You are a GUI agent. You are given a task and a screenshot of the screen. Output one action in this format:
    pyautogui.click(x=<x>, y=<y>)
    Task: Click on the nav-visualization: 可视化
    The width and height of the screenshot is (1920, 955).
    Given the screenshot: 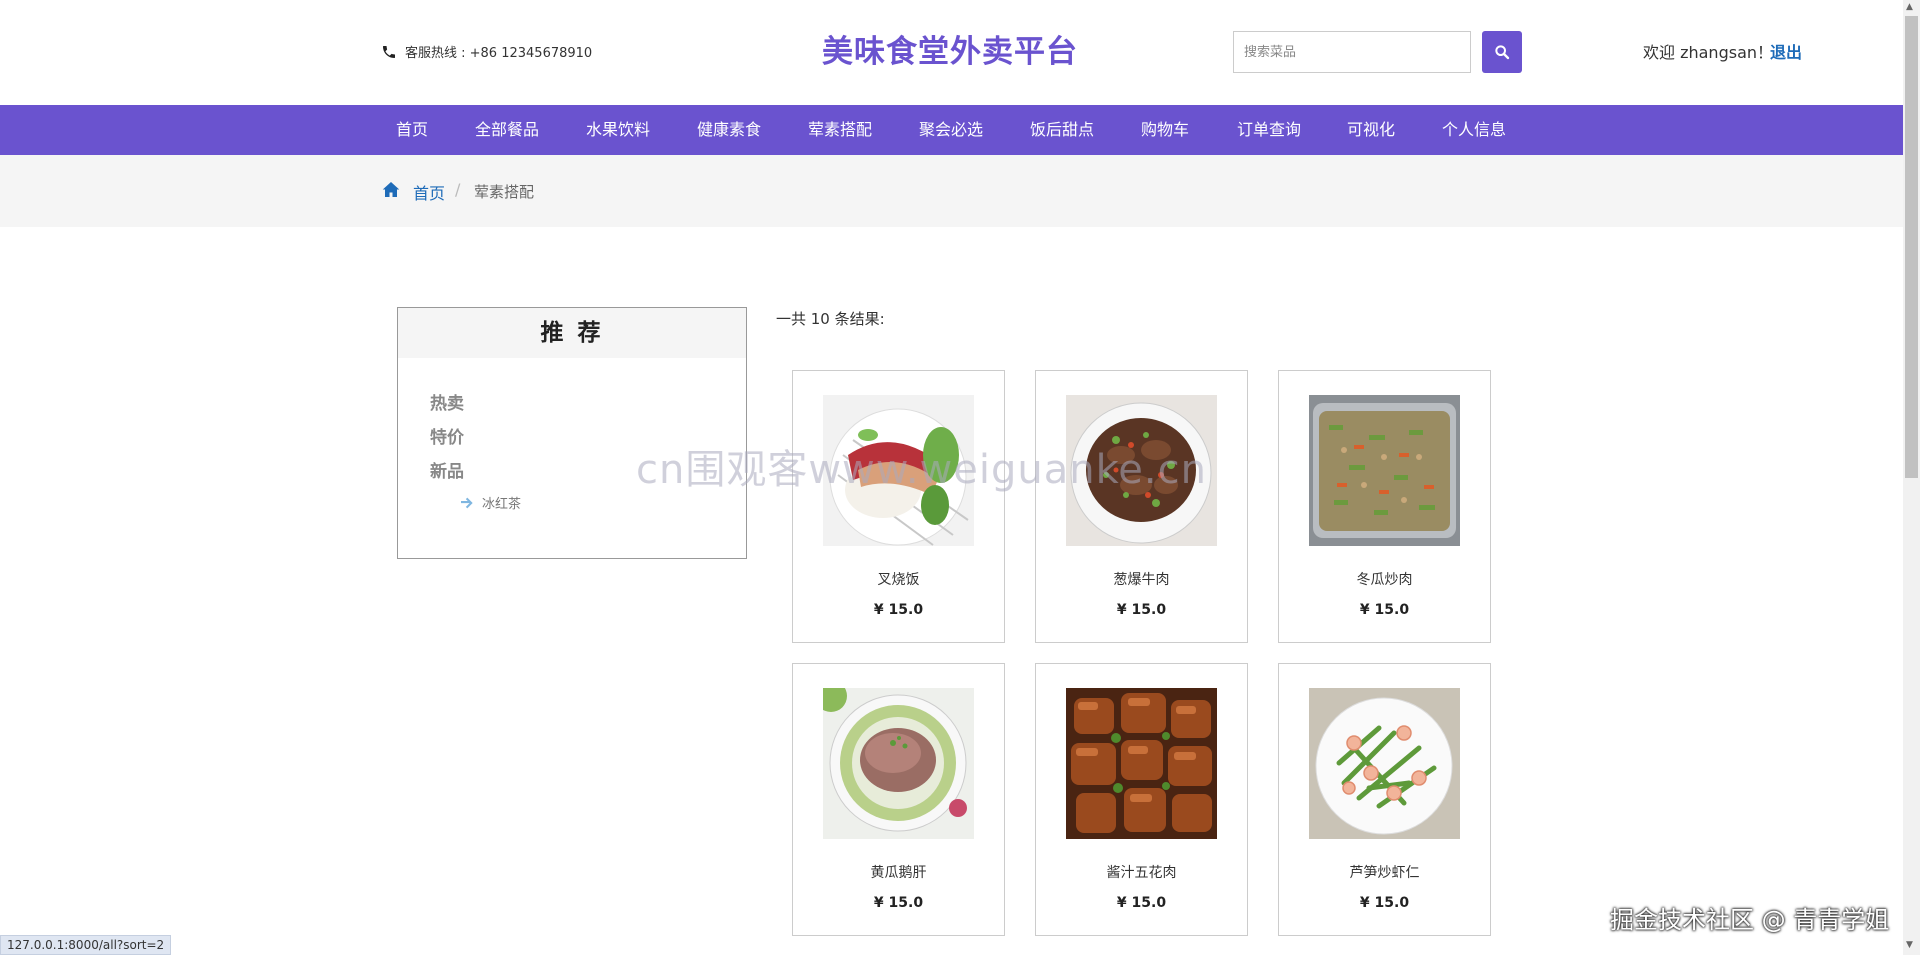 What is the action you would take?
    pyautogui.click(x=1371, y=130)
    